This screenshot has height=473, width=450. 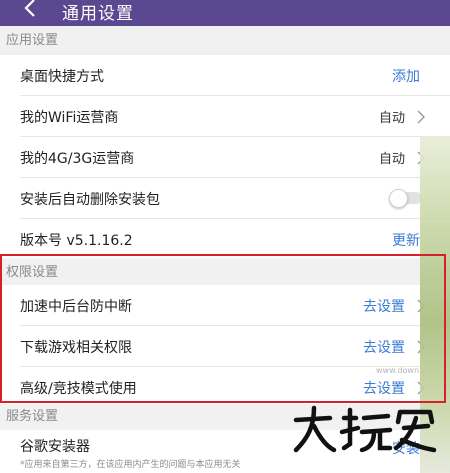 What do you see at coordinates (225, 346) in the screenshot?
I see `row-download-game-perm: 下载游戏相关权限 去设置` at bounding box center [225, 346].